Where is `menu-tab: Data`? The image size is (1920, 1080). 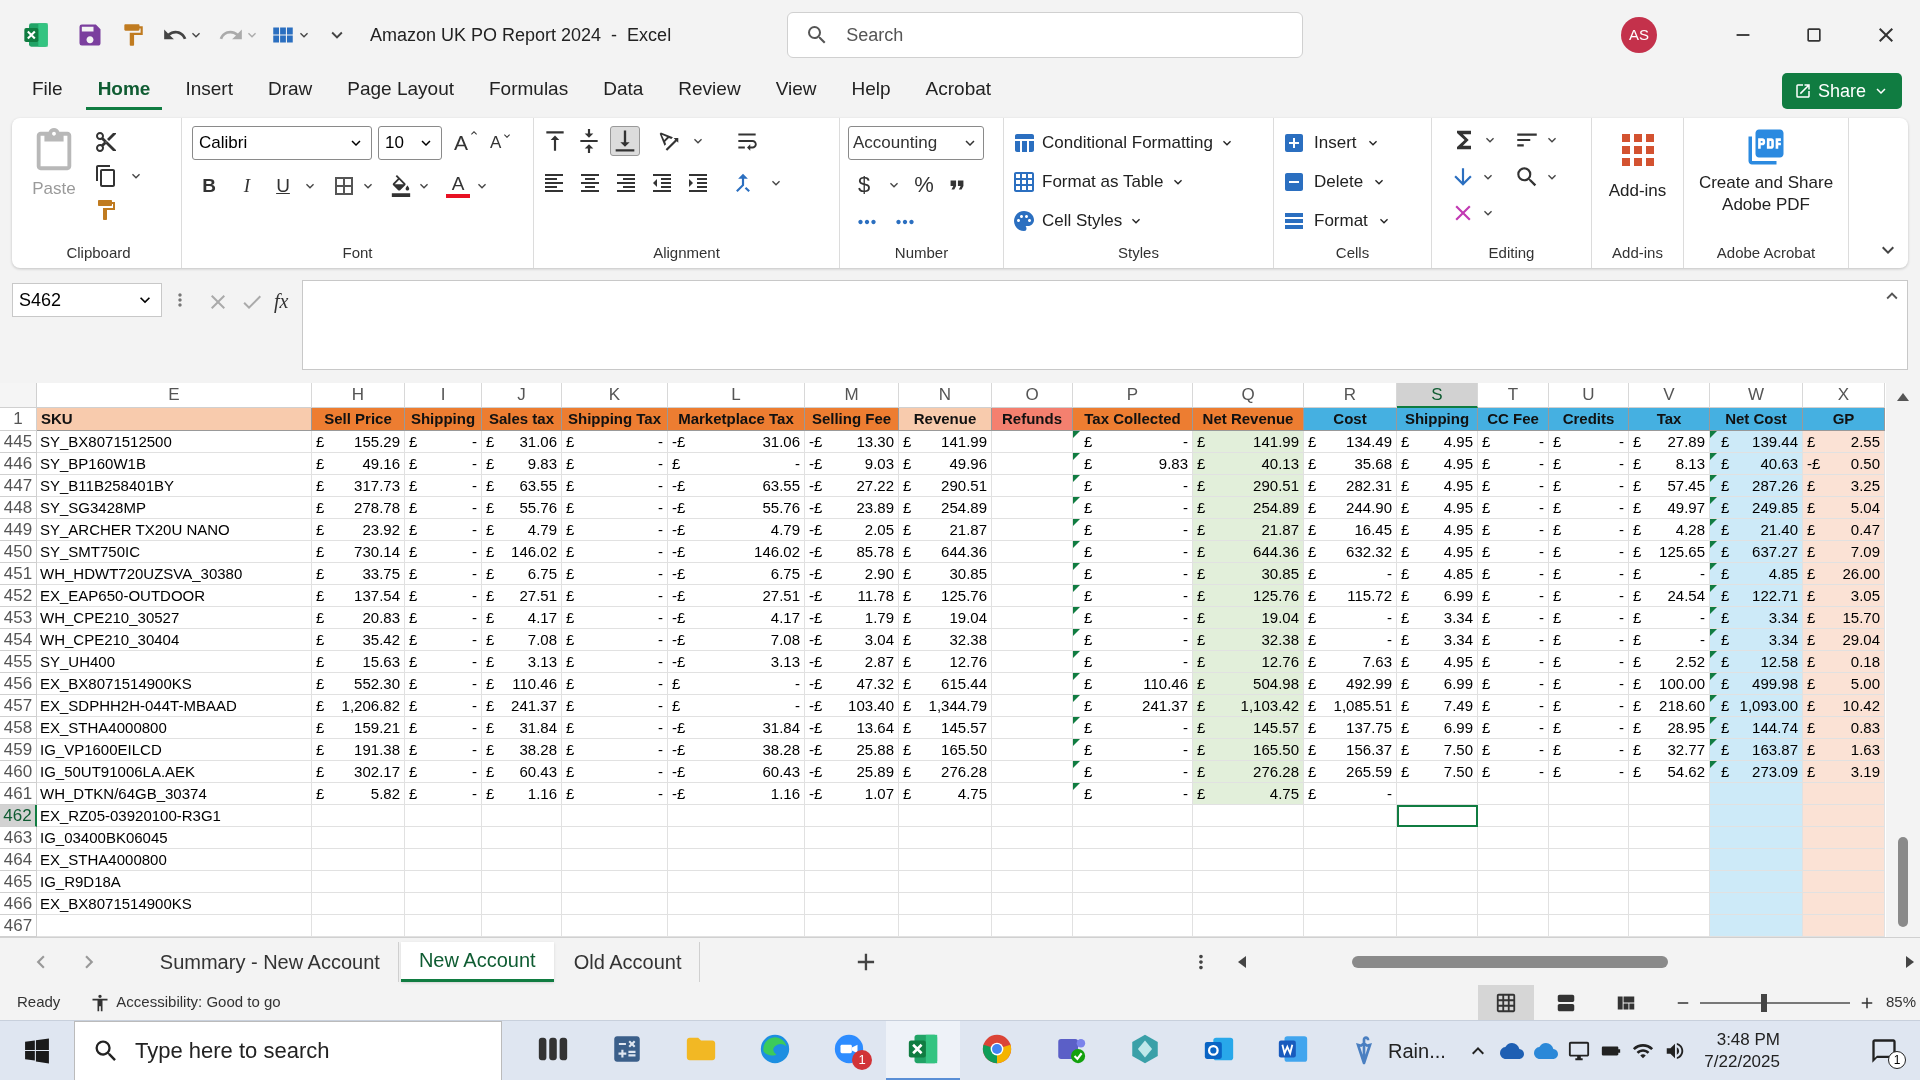
menu-tab: Data is located at coordinates (623, 91).